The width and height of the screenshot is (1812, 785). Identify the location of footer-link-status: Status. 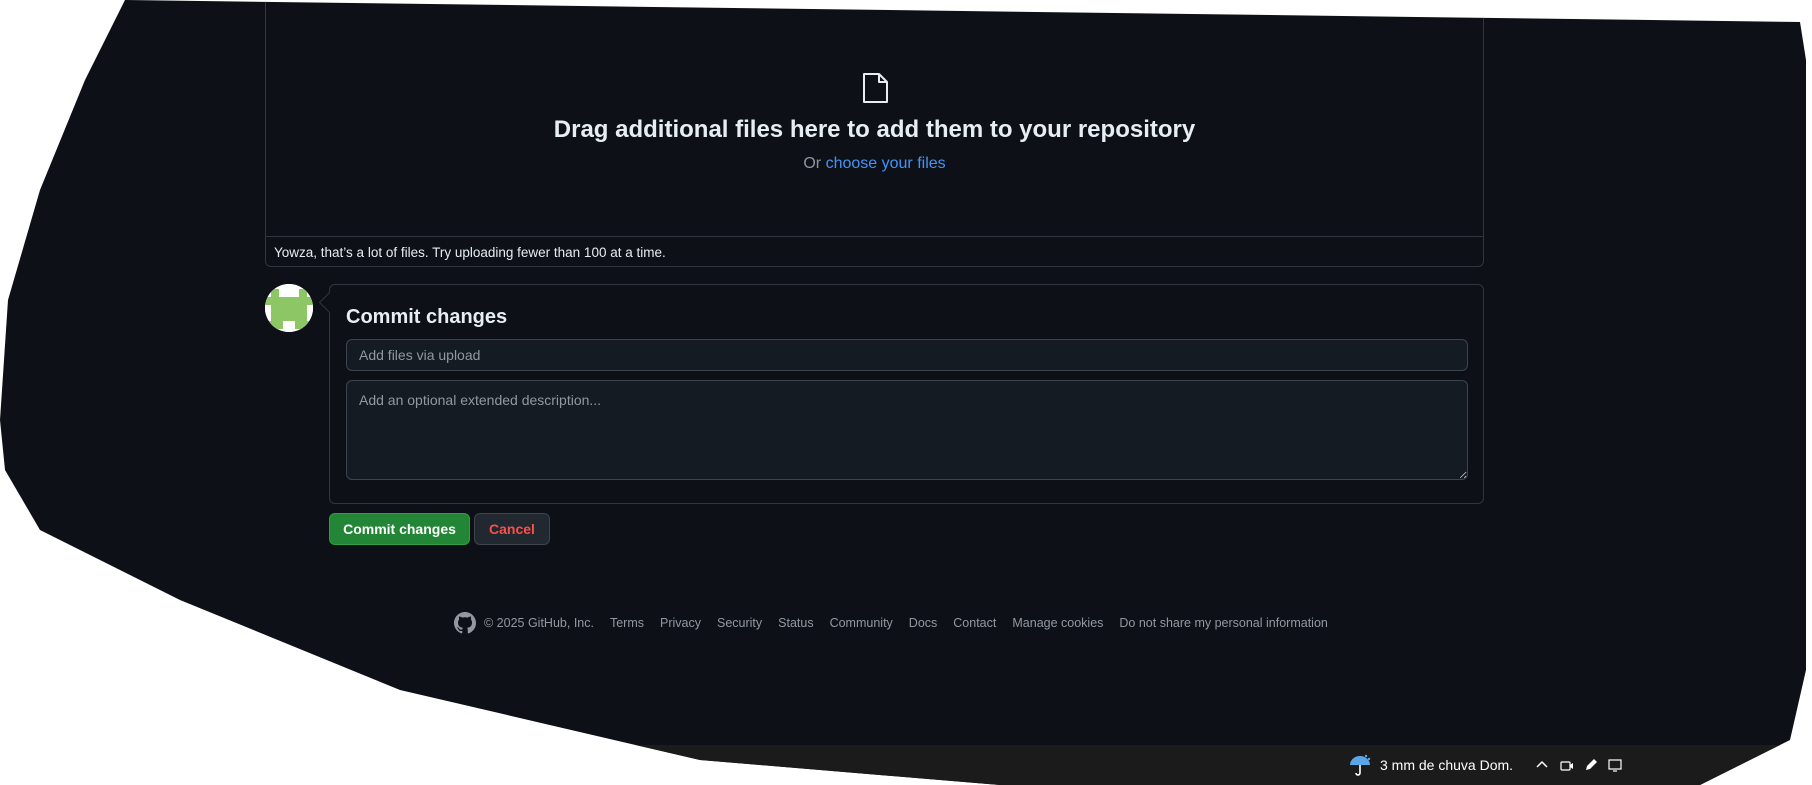
(795, 623).